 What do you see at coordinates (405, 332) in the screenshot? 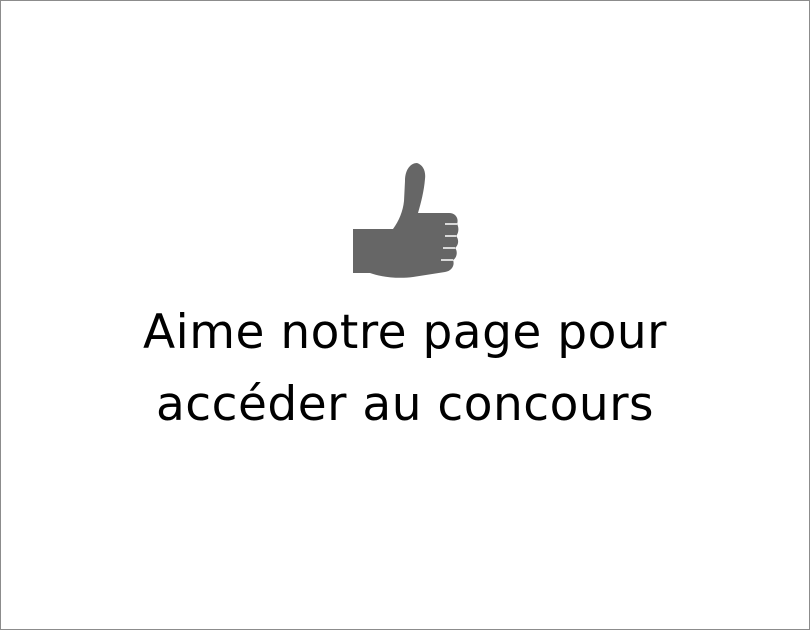
I see `message-line-1: Aime notre page pour` at bounding box center [405, 332].